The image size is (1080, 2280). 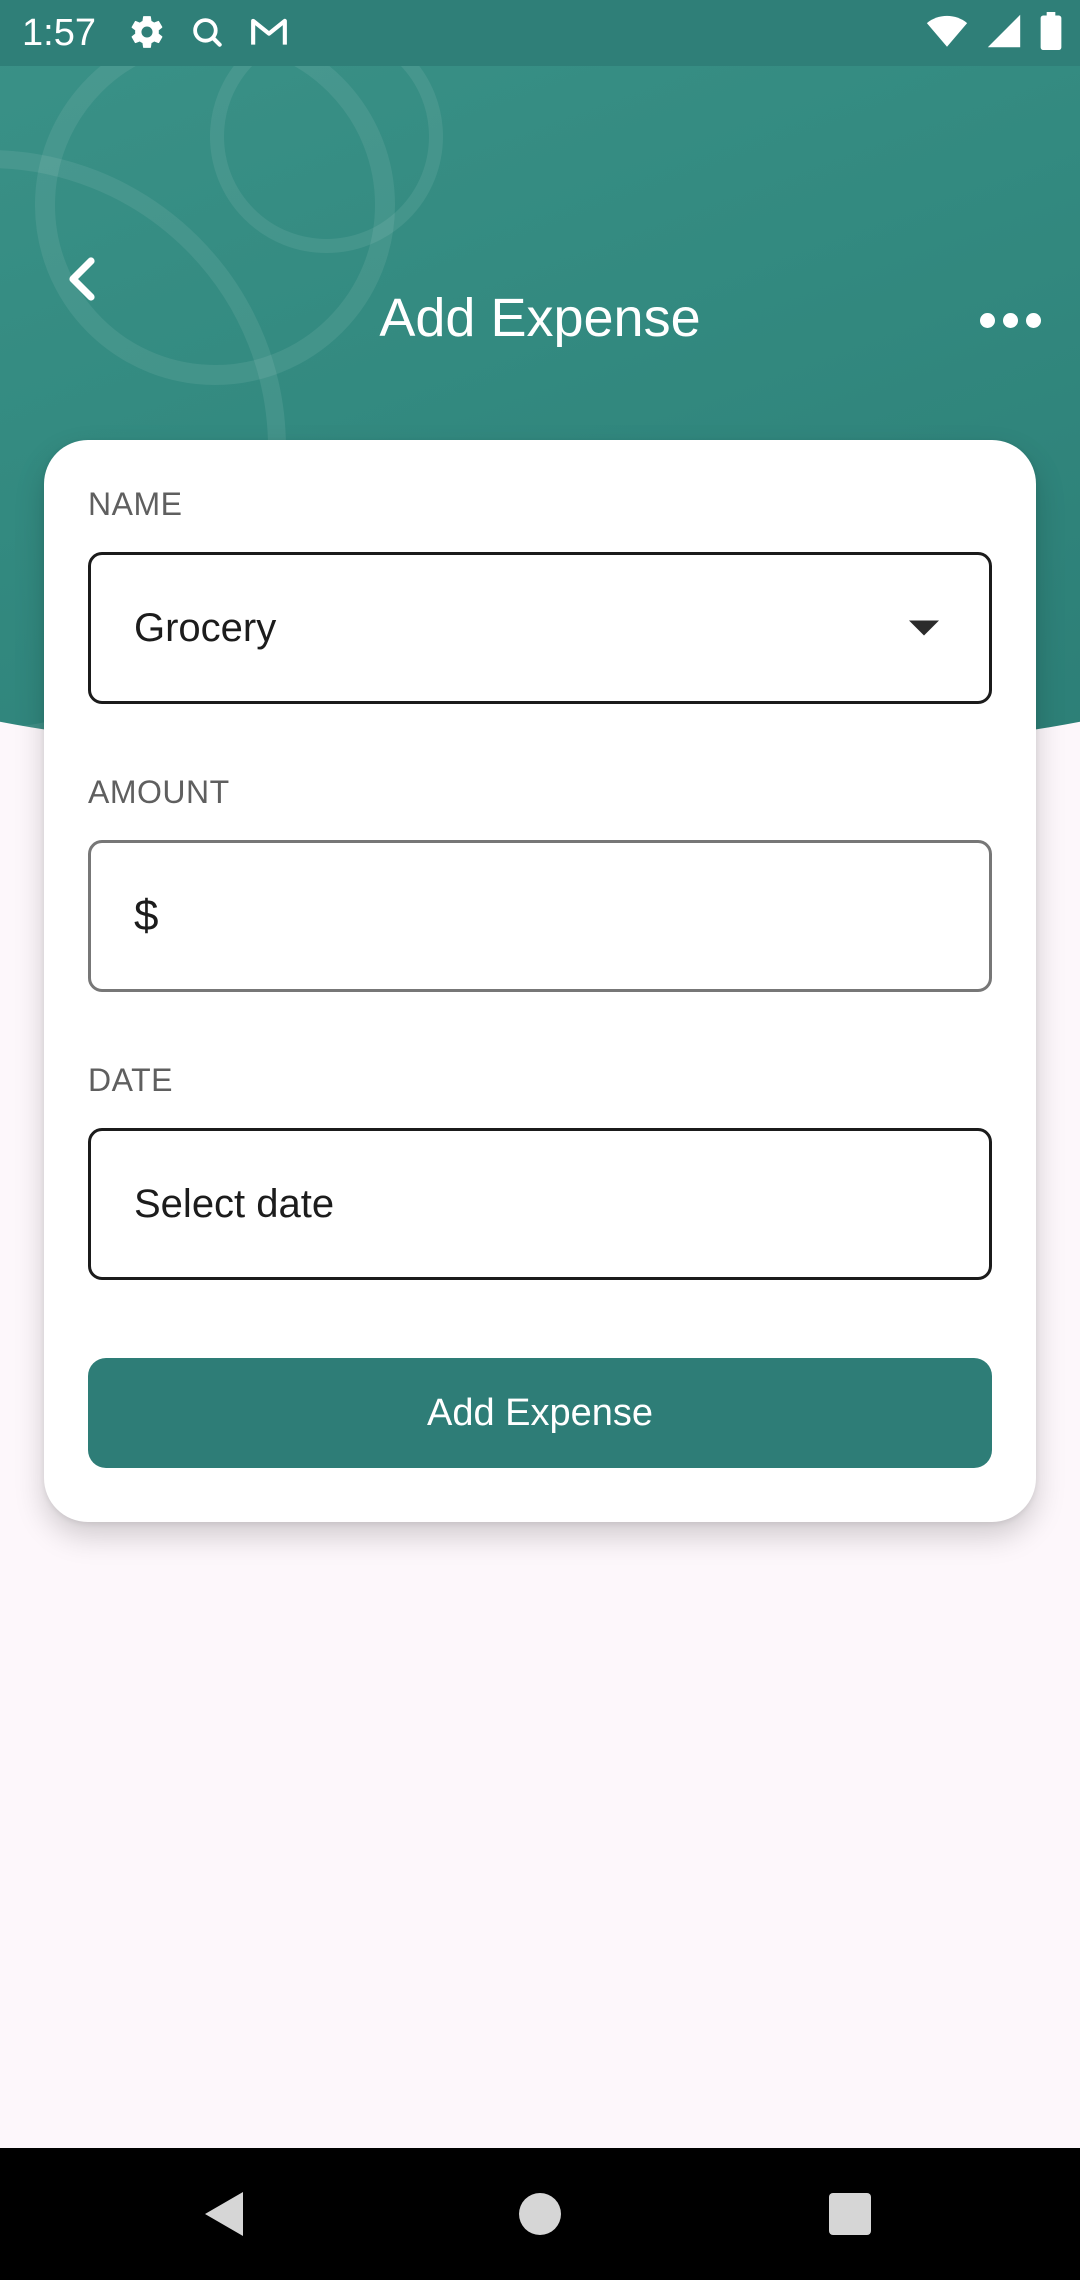 I want to click on cell-signal-icon, so click(x=1004, y=33).